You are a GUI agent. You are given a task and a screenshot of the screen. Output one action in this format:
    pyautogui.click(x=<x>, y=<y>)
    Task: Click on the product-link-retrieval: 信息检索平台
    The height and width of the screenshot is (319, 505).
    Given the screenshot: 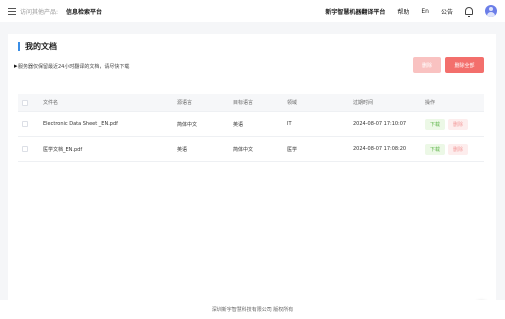 What is the action you would take?
    pyautogui.click(x=84, y=11)
    